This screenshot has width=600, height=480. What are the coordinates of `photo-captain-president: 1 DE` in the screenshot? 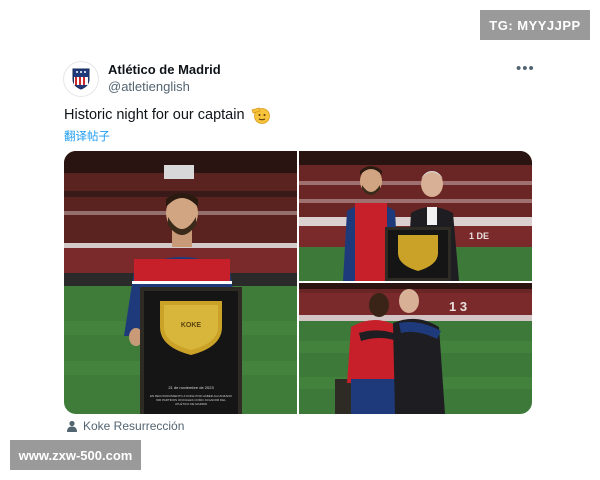 It's located at (415, 216).